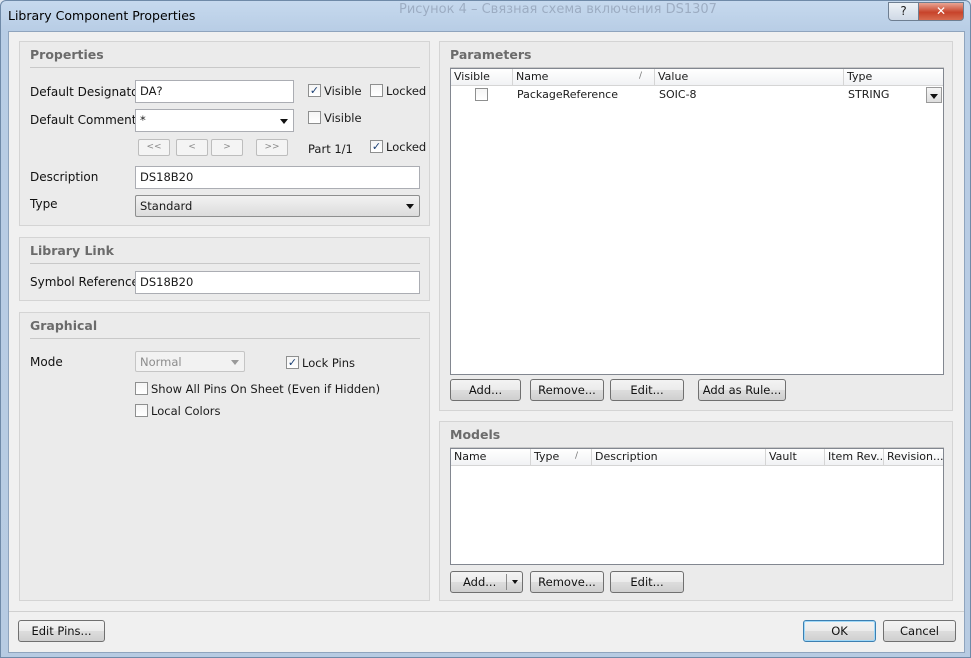  Describe the element at coordinates (941, 11) in the screenshot. I see `close-button: ✕` at that location.